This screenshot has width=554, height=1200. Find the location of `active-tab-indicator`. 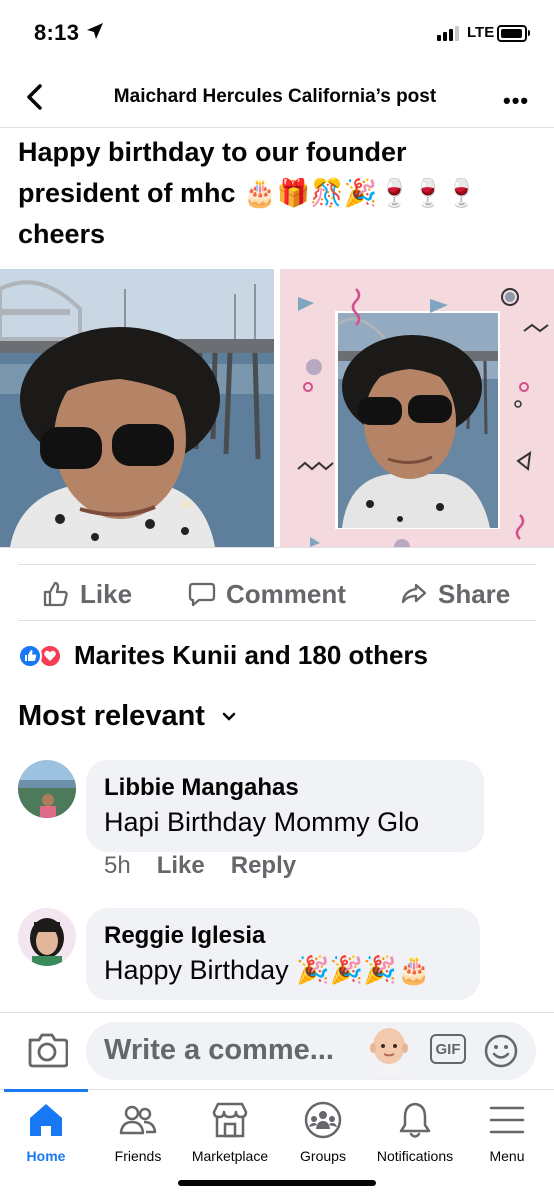

active-tab-indicator is located at coordinates (46, 1090).